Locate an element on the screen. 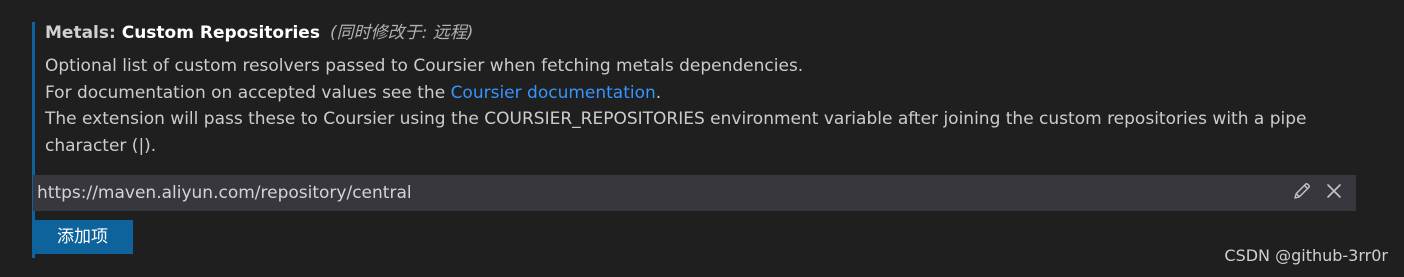  edit-item-button is located at coordinates (1302, 193).